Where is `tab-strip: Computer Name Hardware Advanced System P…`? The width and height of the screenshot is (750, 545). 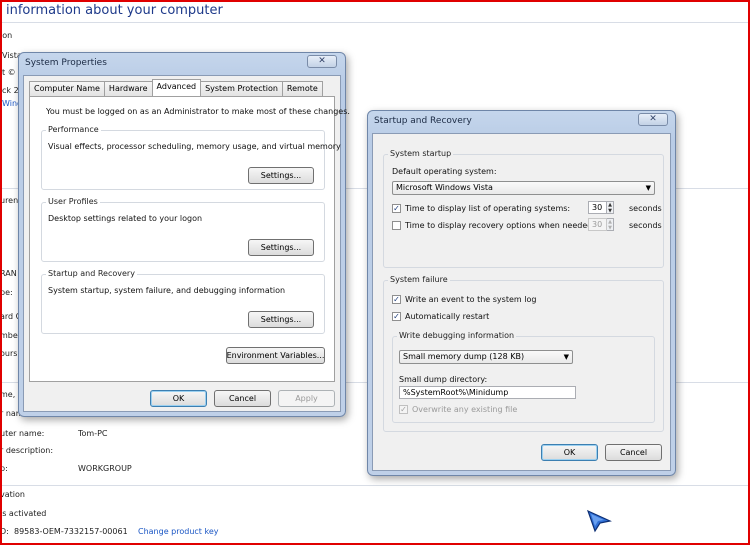 tab-strip: Computer Name Hardware Advanced System P… is located at coordinates (176, 87).